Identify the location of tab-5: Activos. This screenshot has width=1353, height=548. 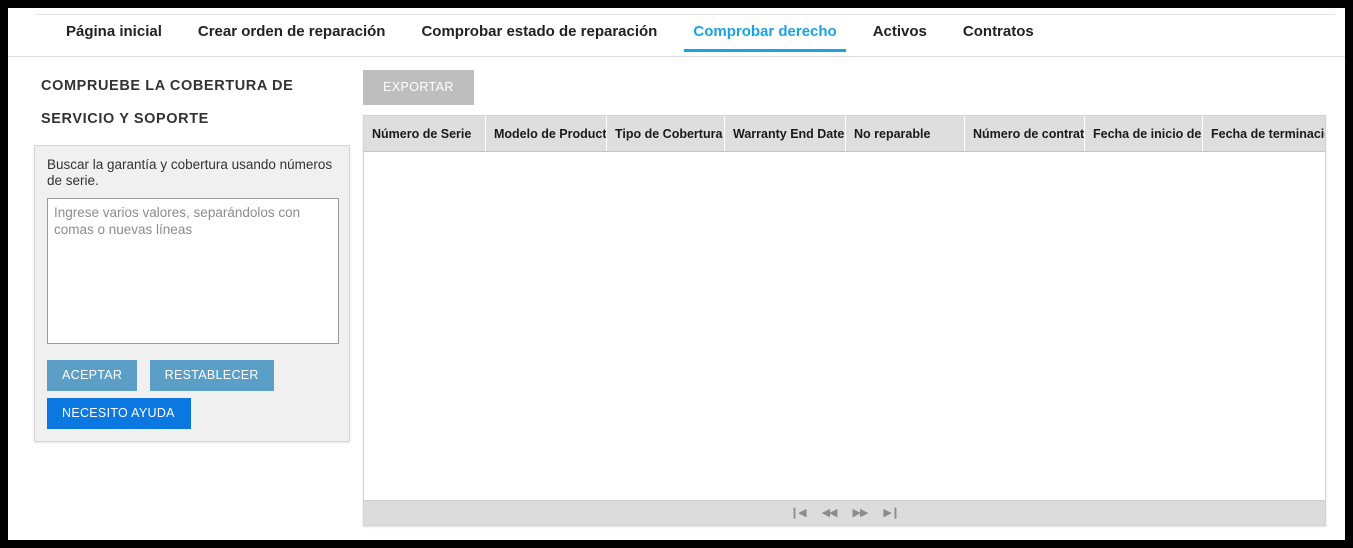
(900, 37).